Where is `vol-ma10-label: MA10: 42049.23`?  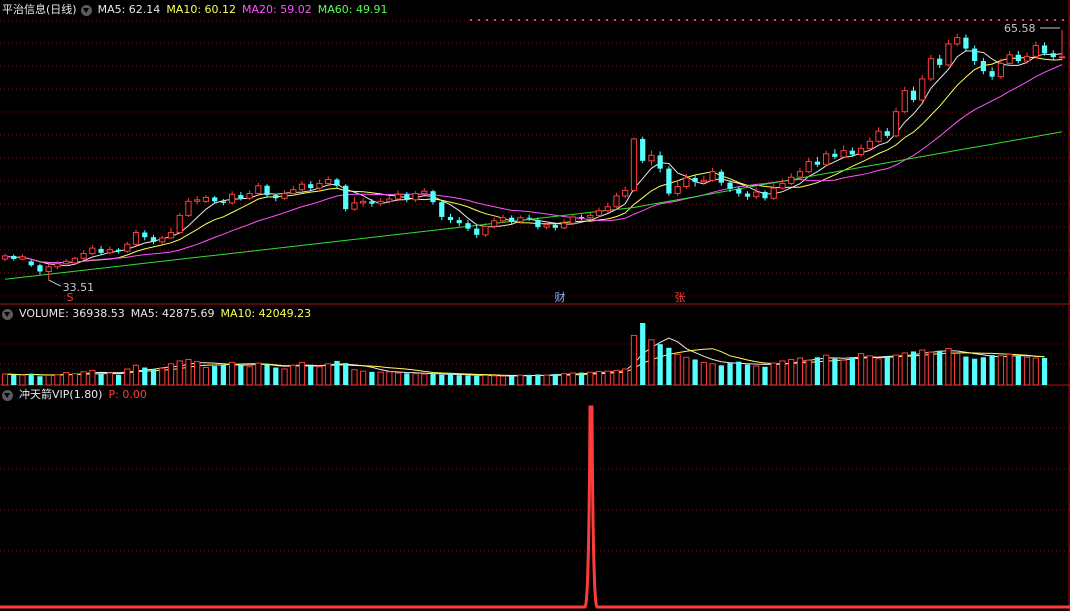 vol-ma10-label: MA10: 42049.23 is located at coordinates (266, 313).